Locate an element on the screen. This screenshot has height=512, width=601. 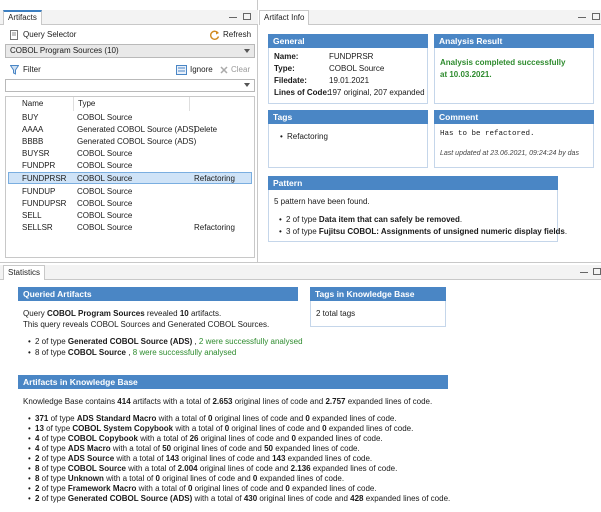
artifacts-kb-title: Artifacts in Knowledge Base is located at coordinates (233, 382).